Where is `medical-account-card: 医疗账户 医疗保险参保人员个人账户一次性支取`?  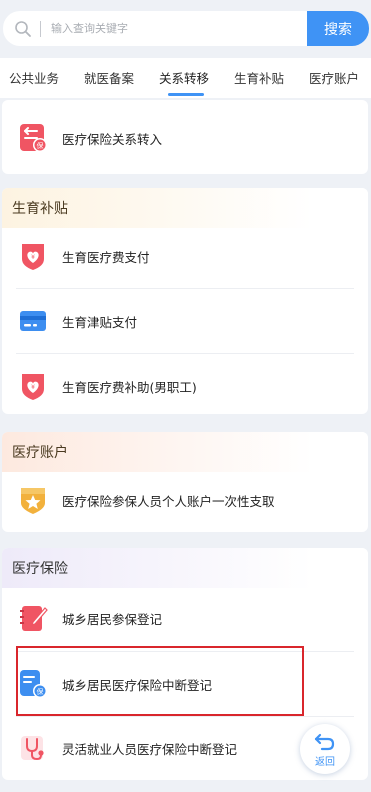 medical-account-card: 医疗账户 医疗保险参保人员个人账户一次性支取 is located at coordinates (185, 482).